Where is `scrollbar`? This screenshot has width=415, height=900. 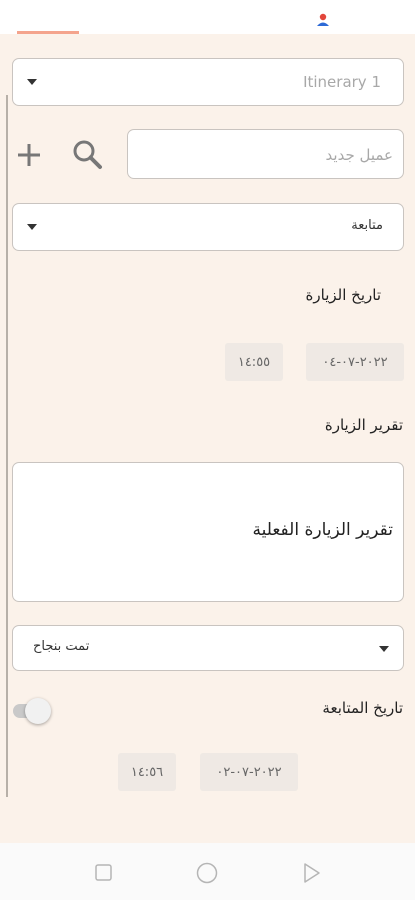
scrollbar is located at coordinates (7, 446).